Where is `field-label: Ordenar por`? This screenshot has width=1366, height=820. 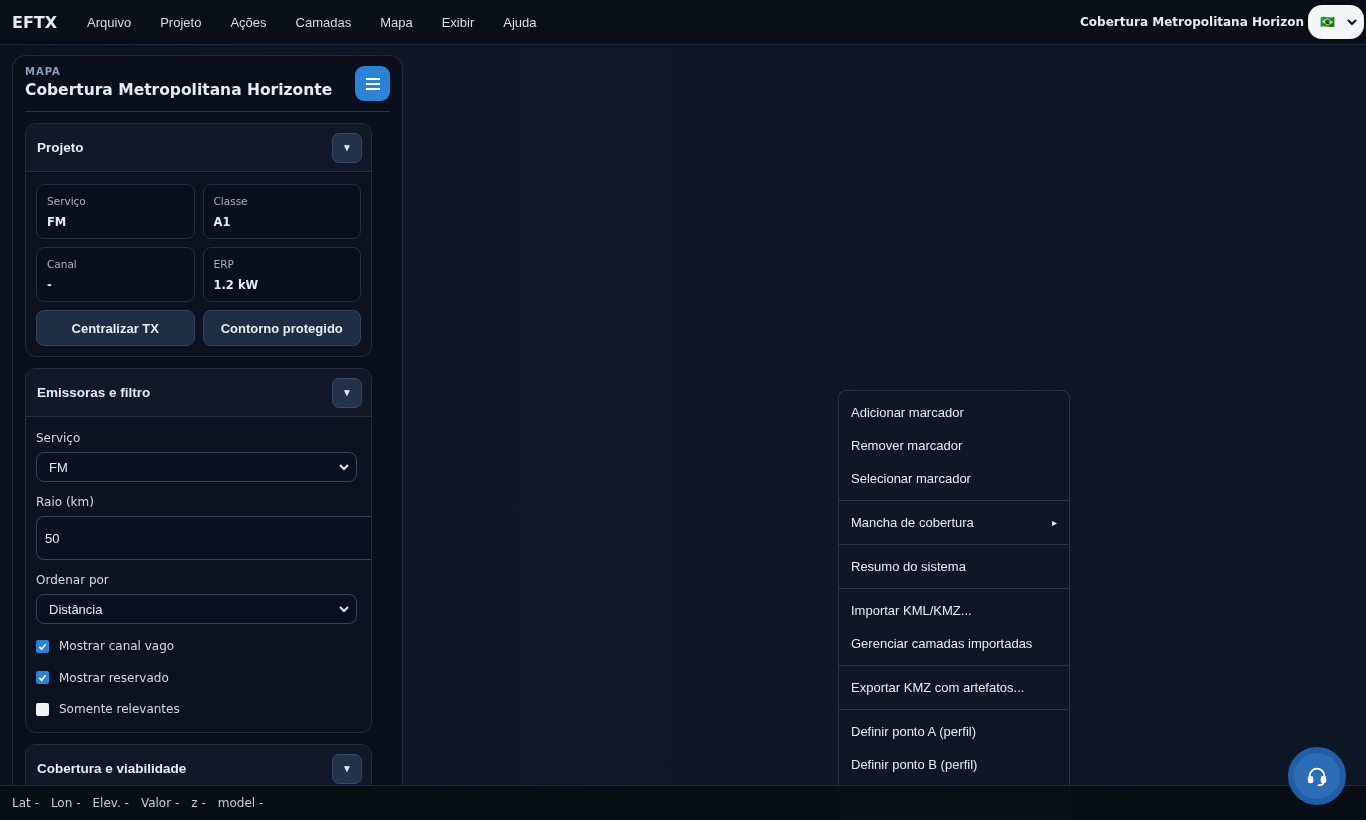 field-label: Ordenar por is located at coordinates (73, 580).